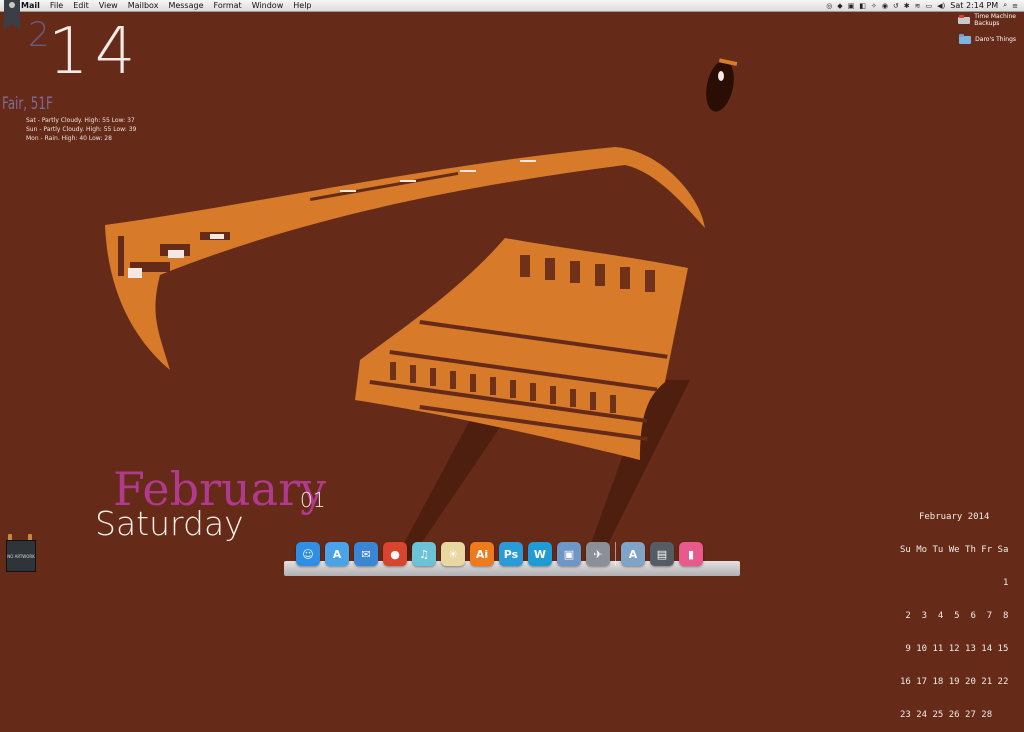  I want to click on bluetooth-icon: ✱, so click(907, 6).